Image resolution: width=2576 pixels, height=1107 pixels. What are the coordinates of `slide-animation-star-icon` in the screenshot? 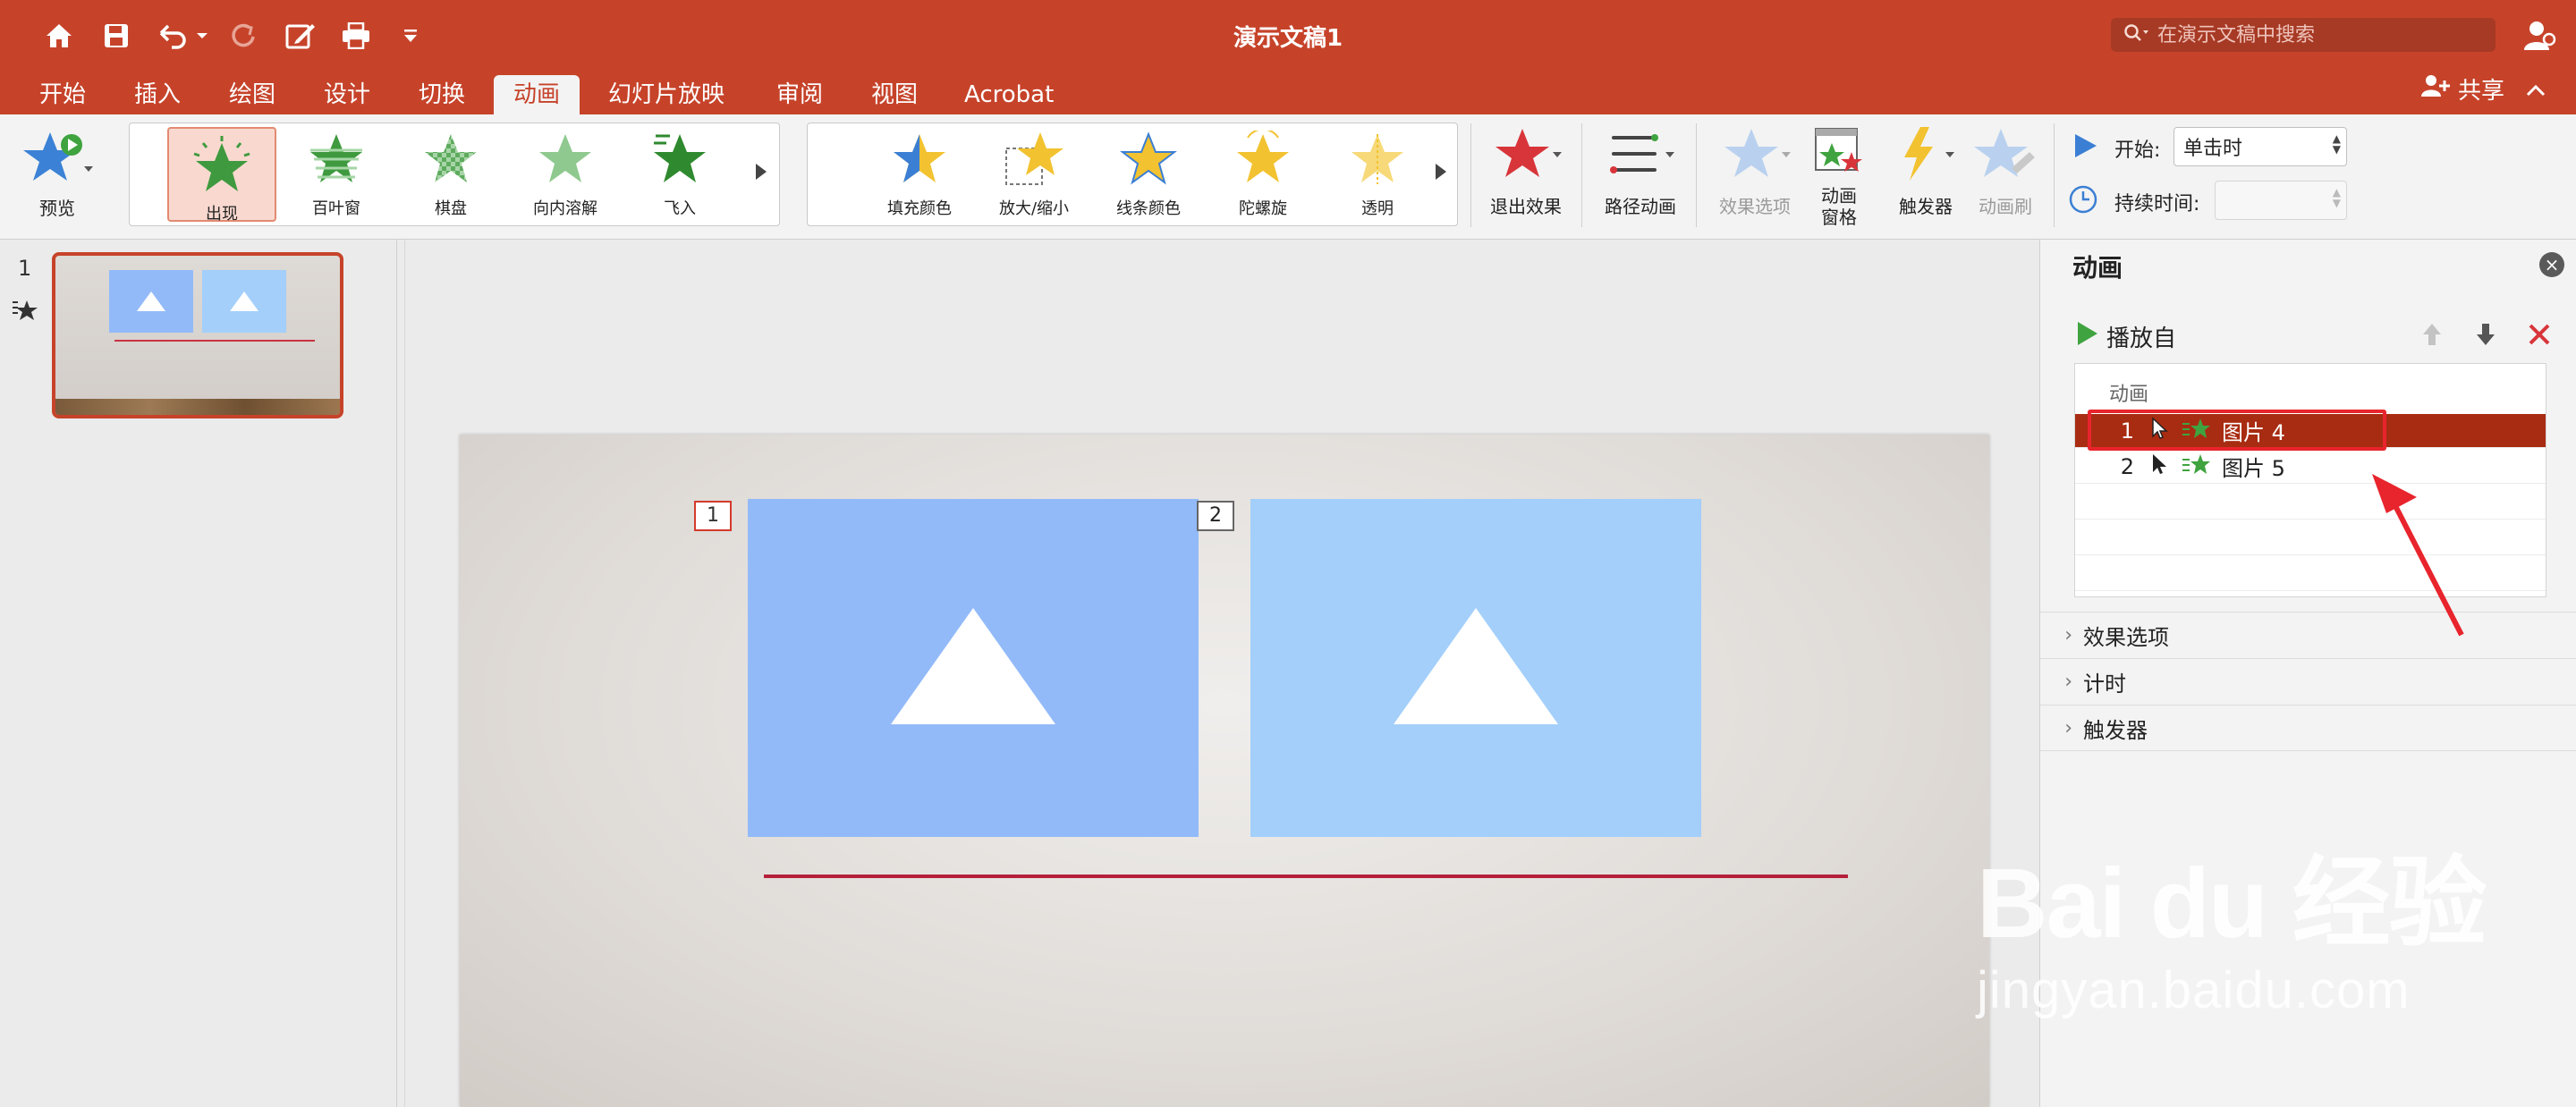 It's located at (24, 312).